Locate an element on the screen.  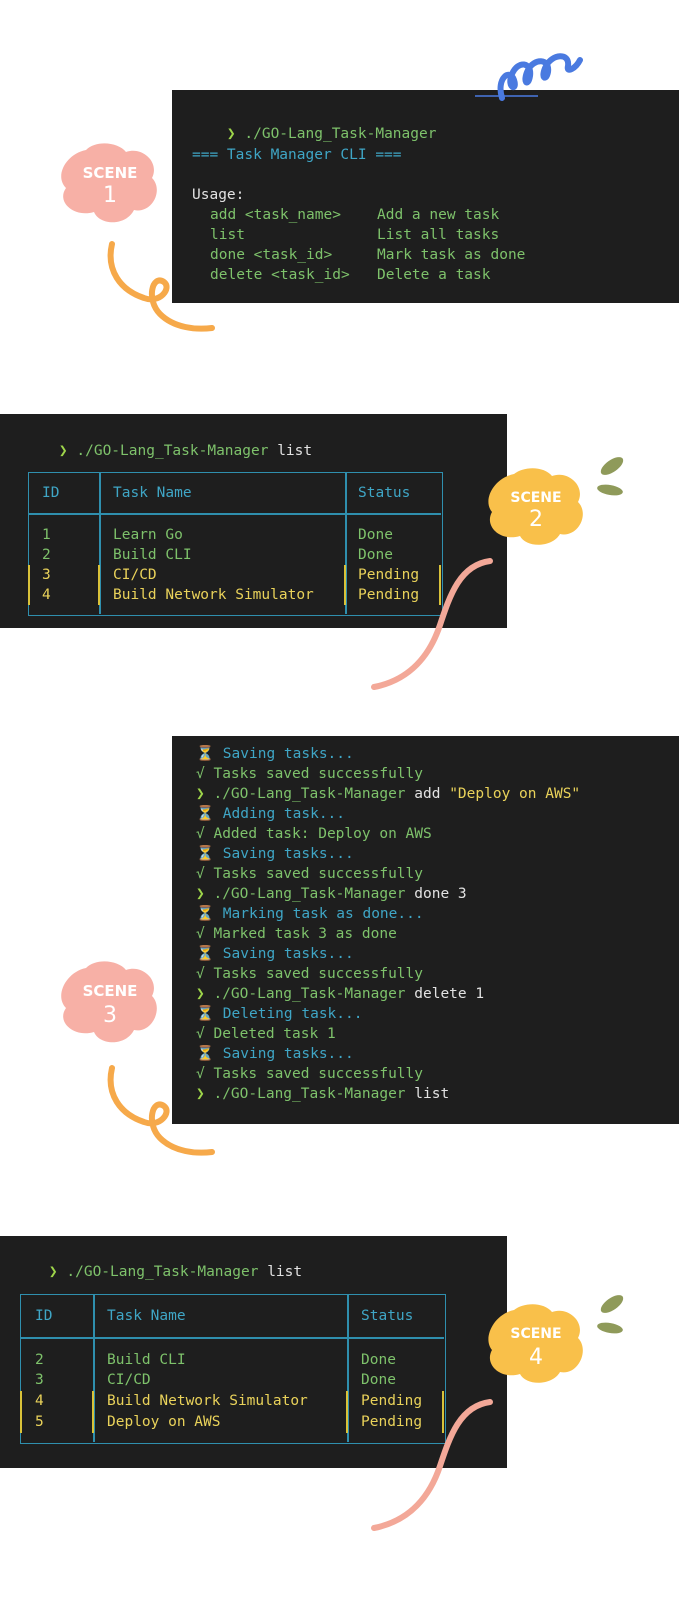
usage-desc: List all tasks is located at coordinates (438, 235).